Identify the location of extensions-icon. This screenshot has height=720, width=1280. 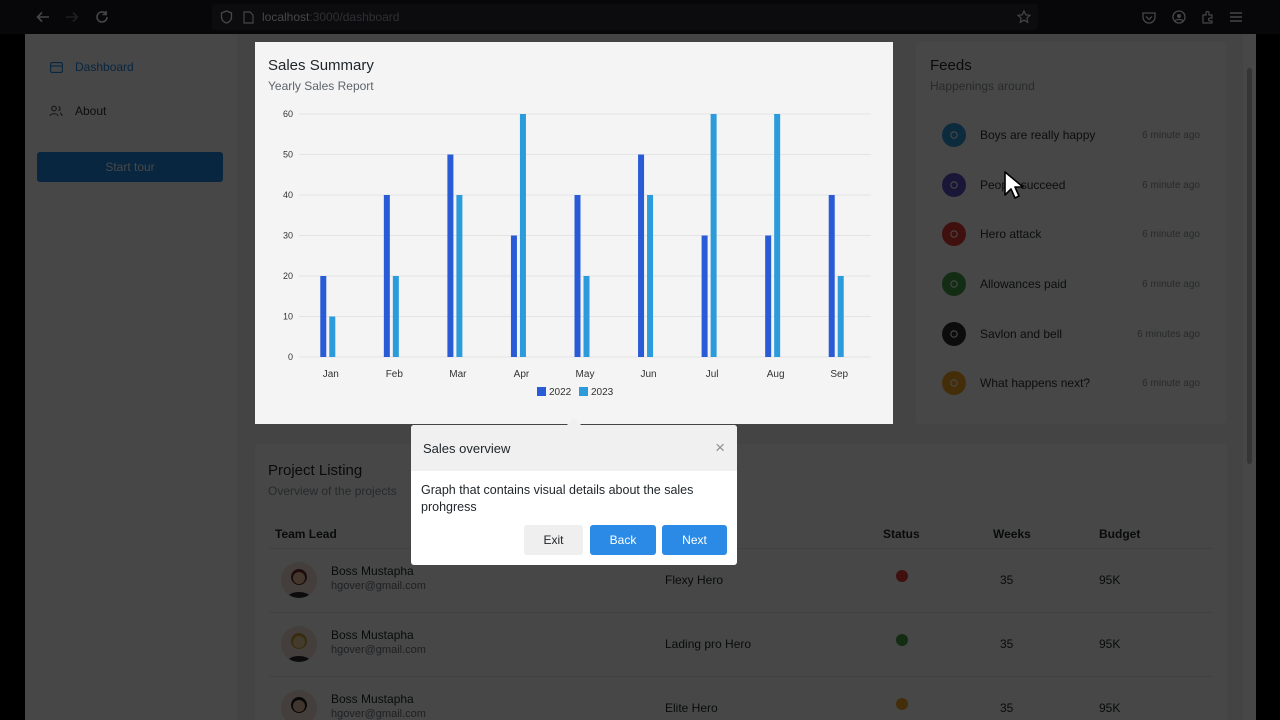
(1208, 17).